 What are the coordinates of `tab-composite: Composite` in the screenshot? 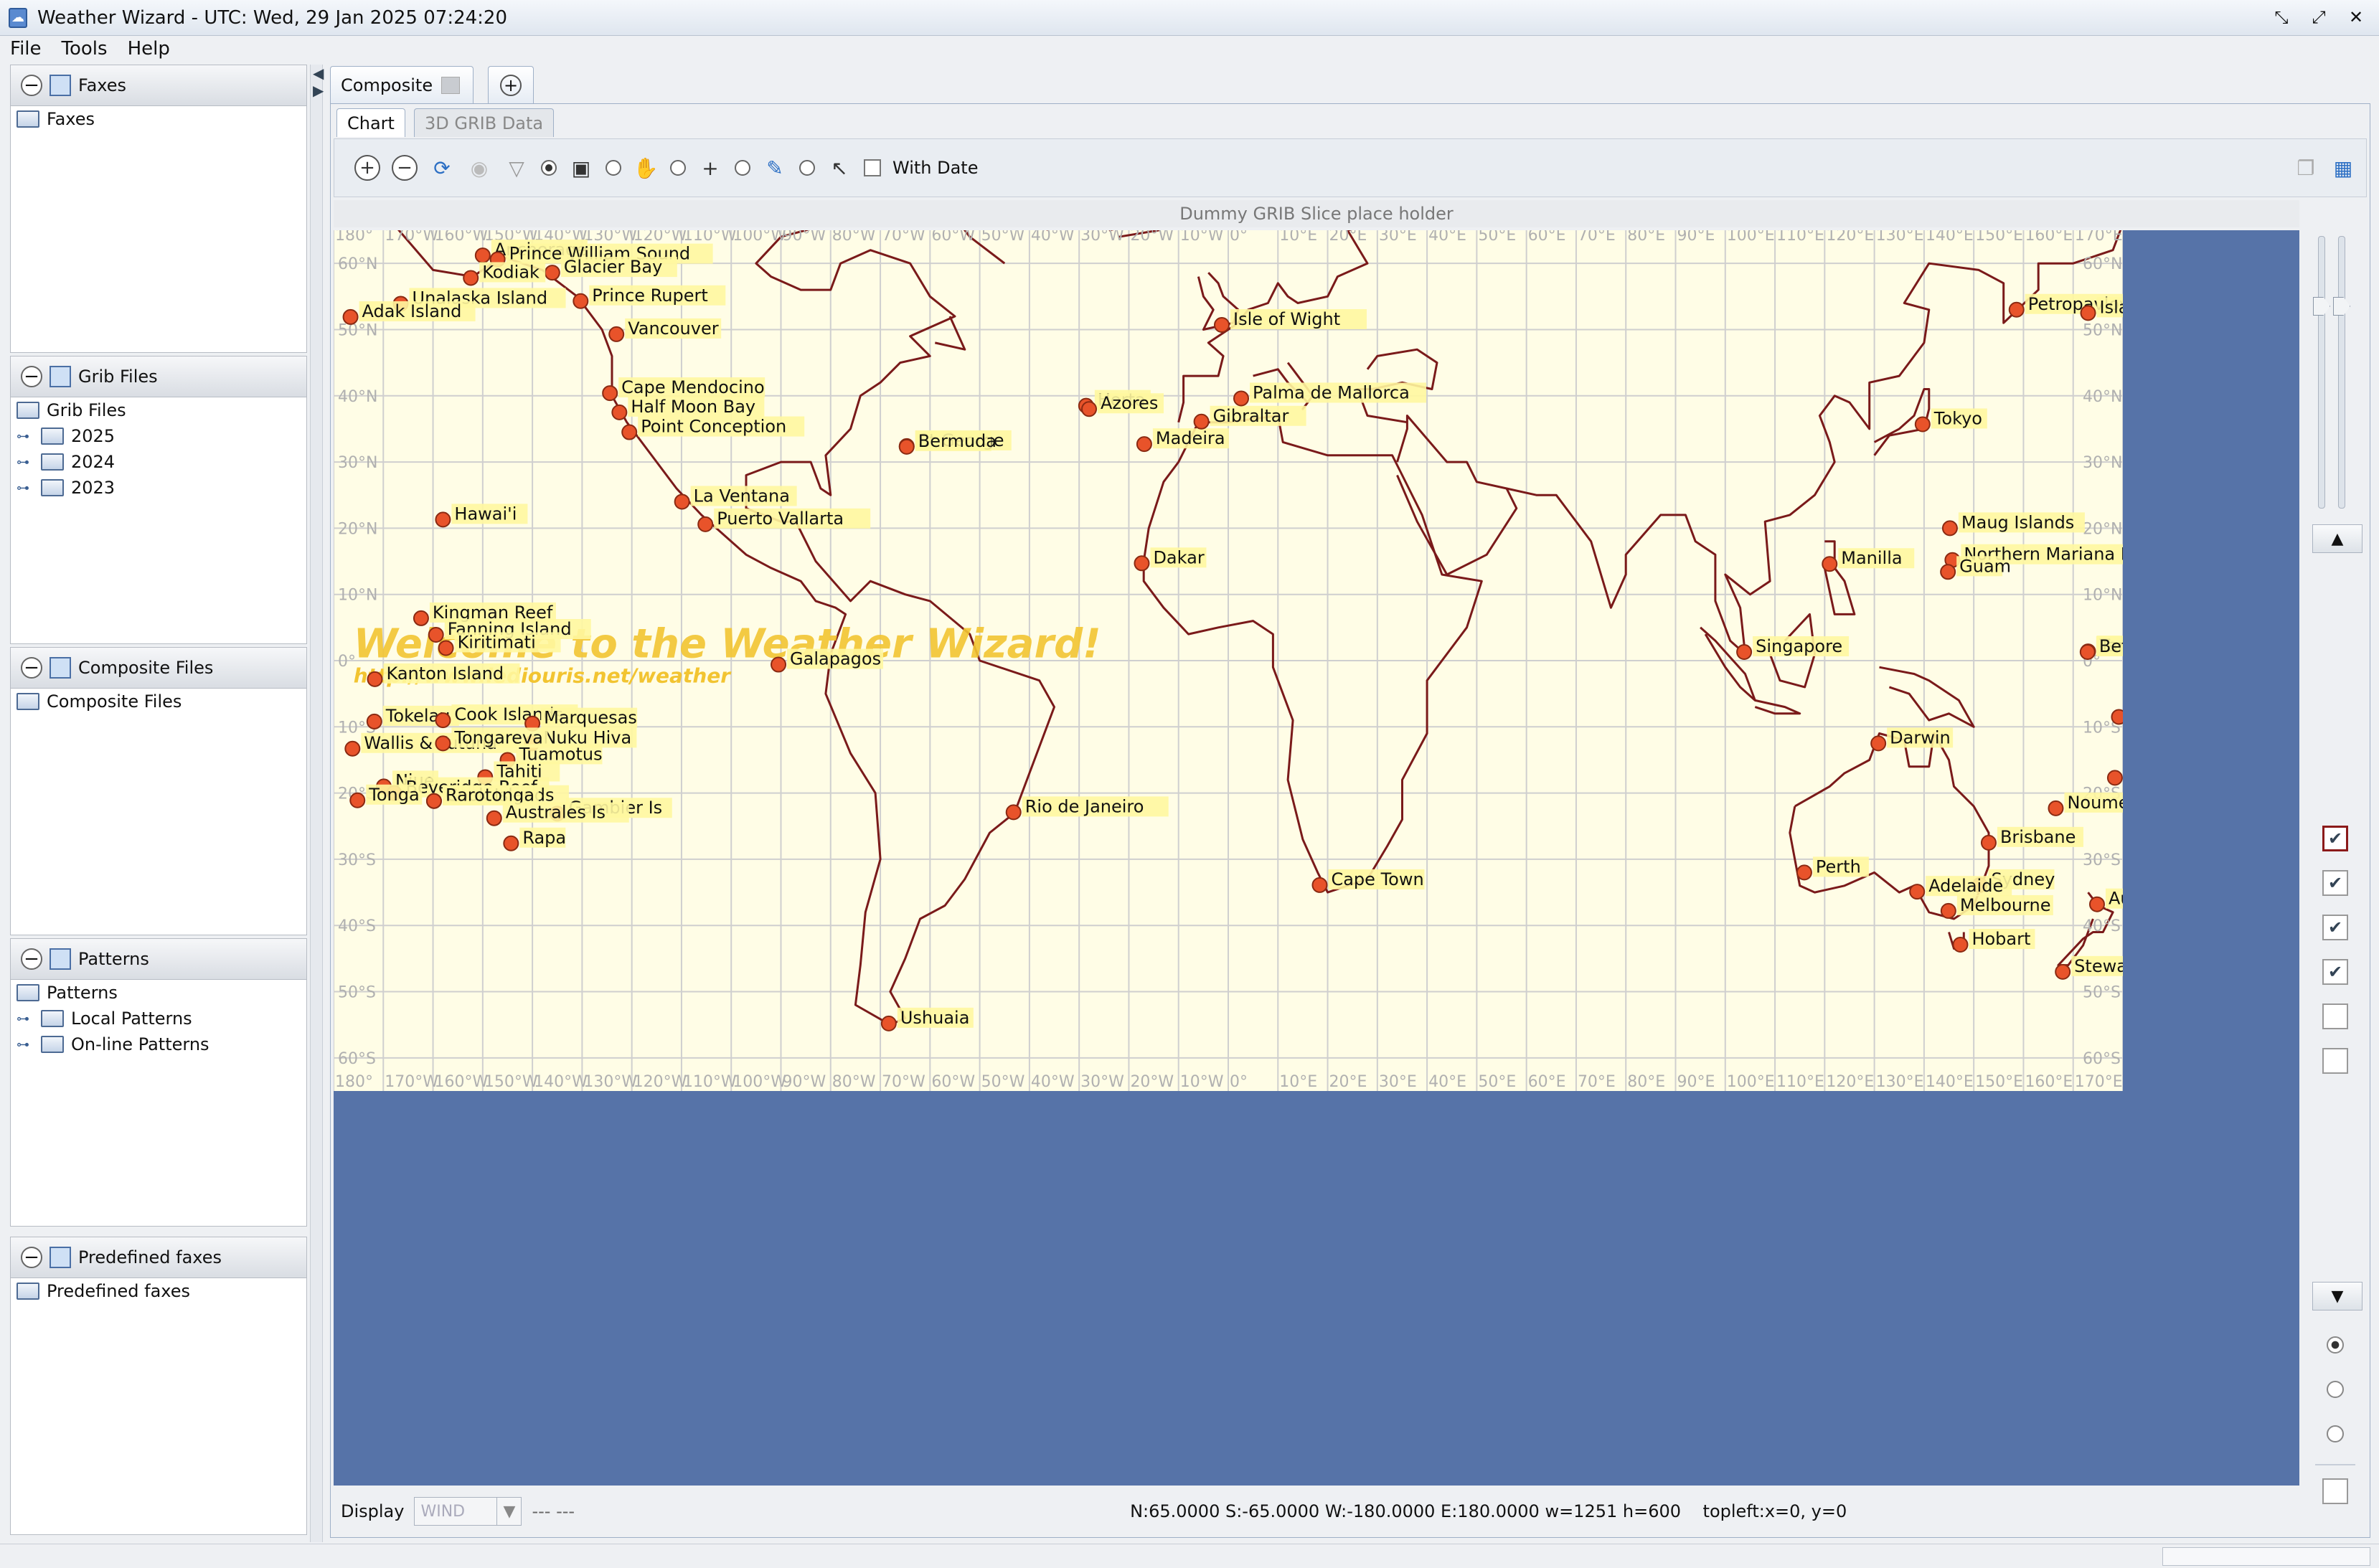 It's located at (402, 85).